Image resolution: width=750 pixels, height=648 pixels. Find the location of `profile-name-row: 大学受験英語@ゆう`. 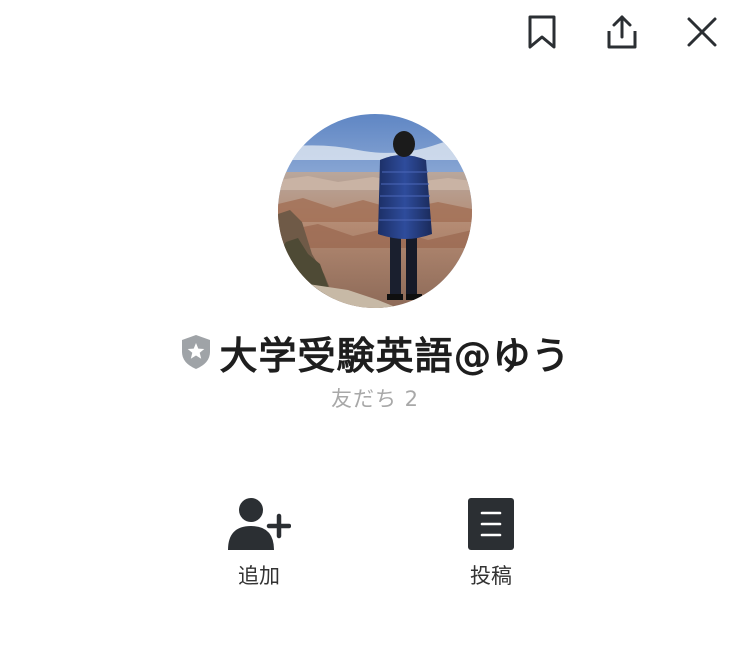

profile-name-row: 大学受験英語@ゆう is located at coordinates (375, 352).